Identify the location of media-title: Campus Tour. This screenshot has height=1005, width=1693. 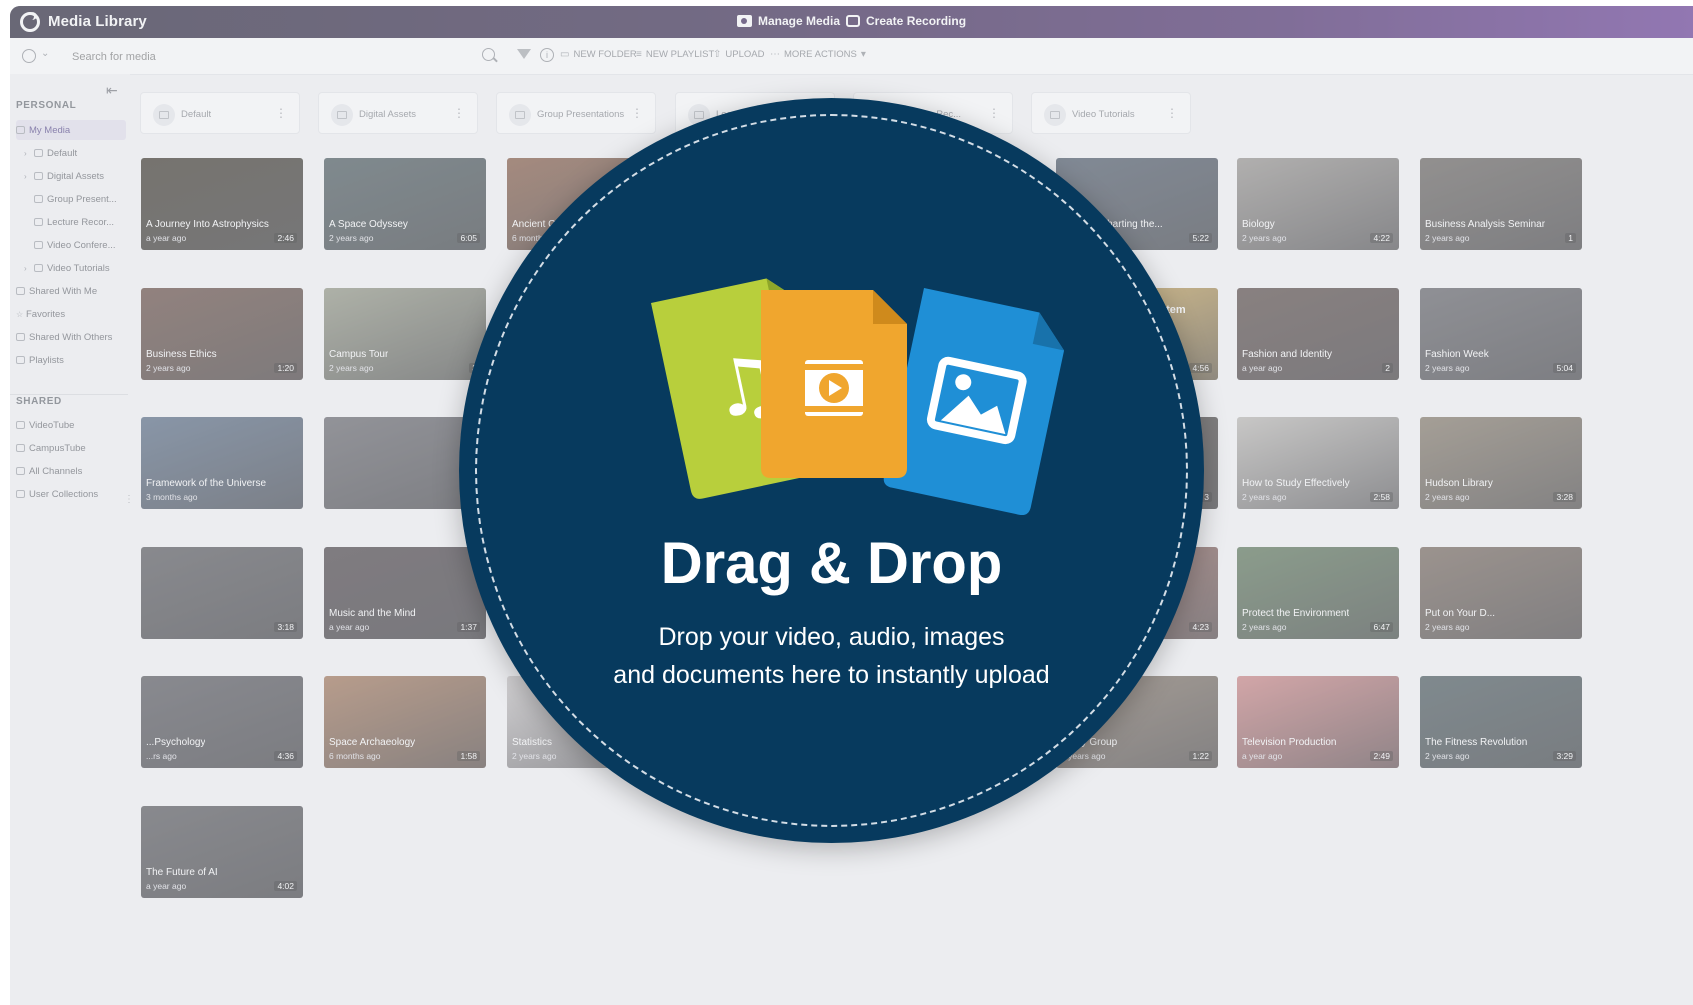
(358, 354).